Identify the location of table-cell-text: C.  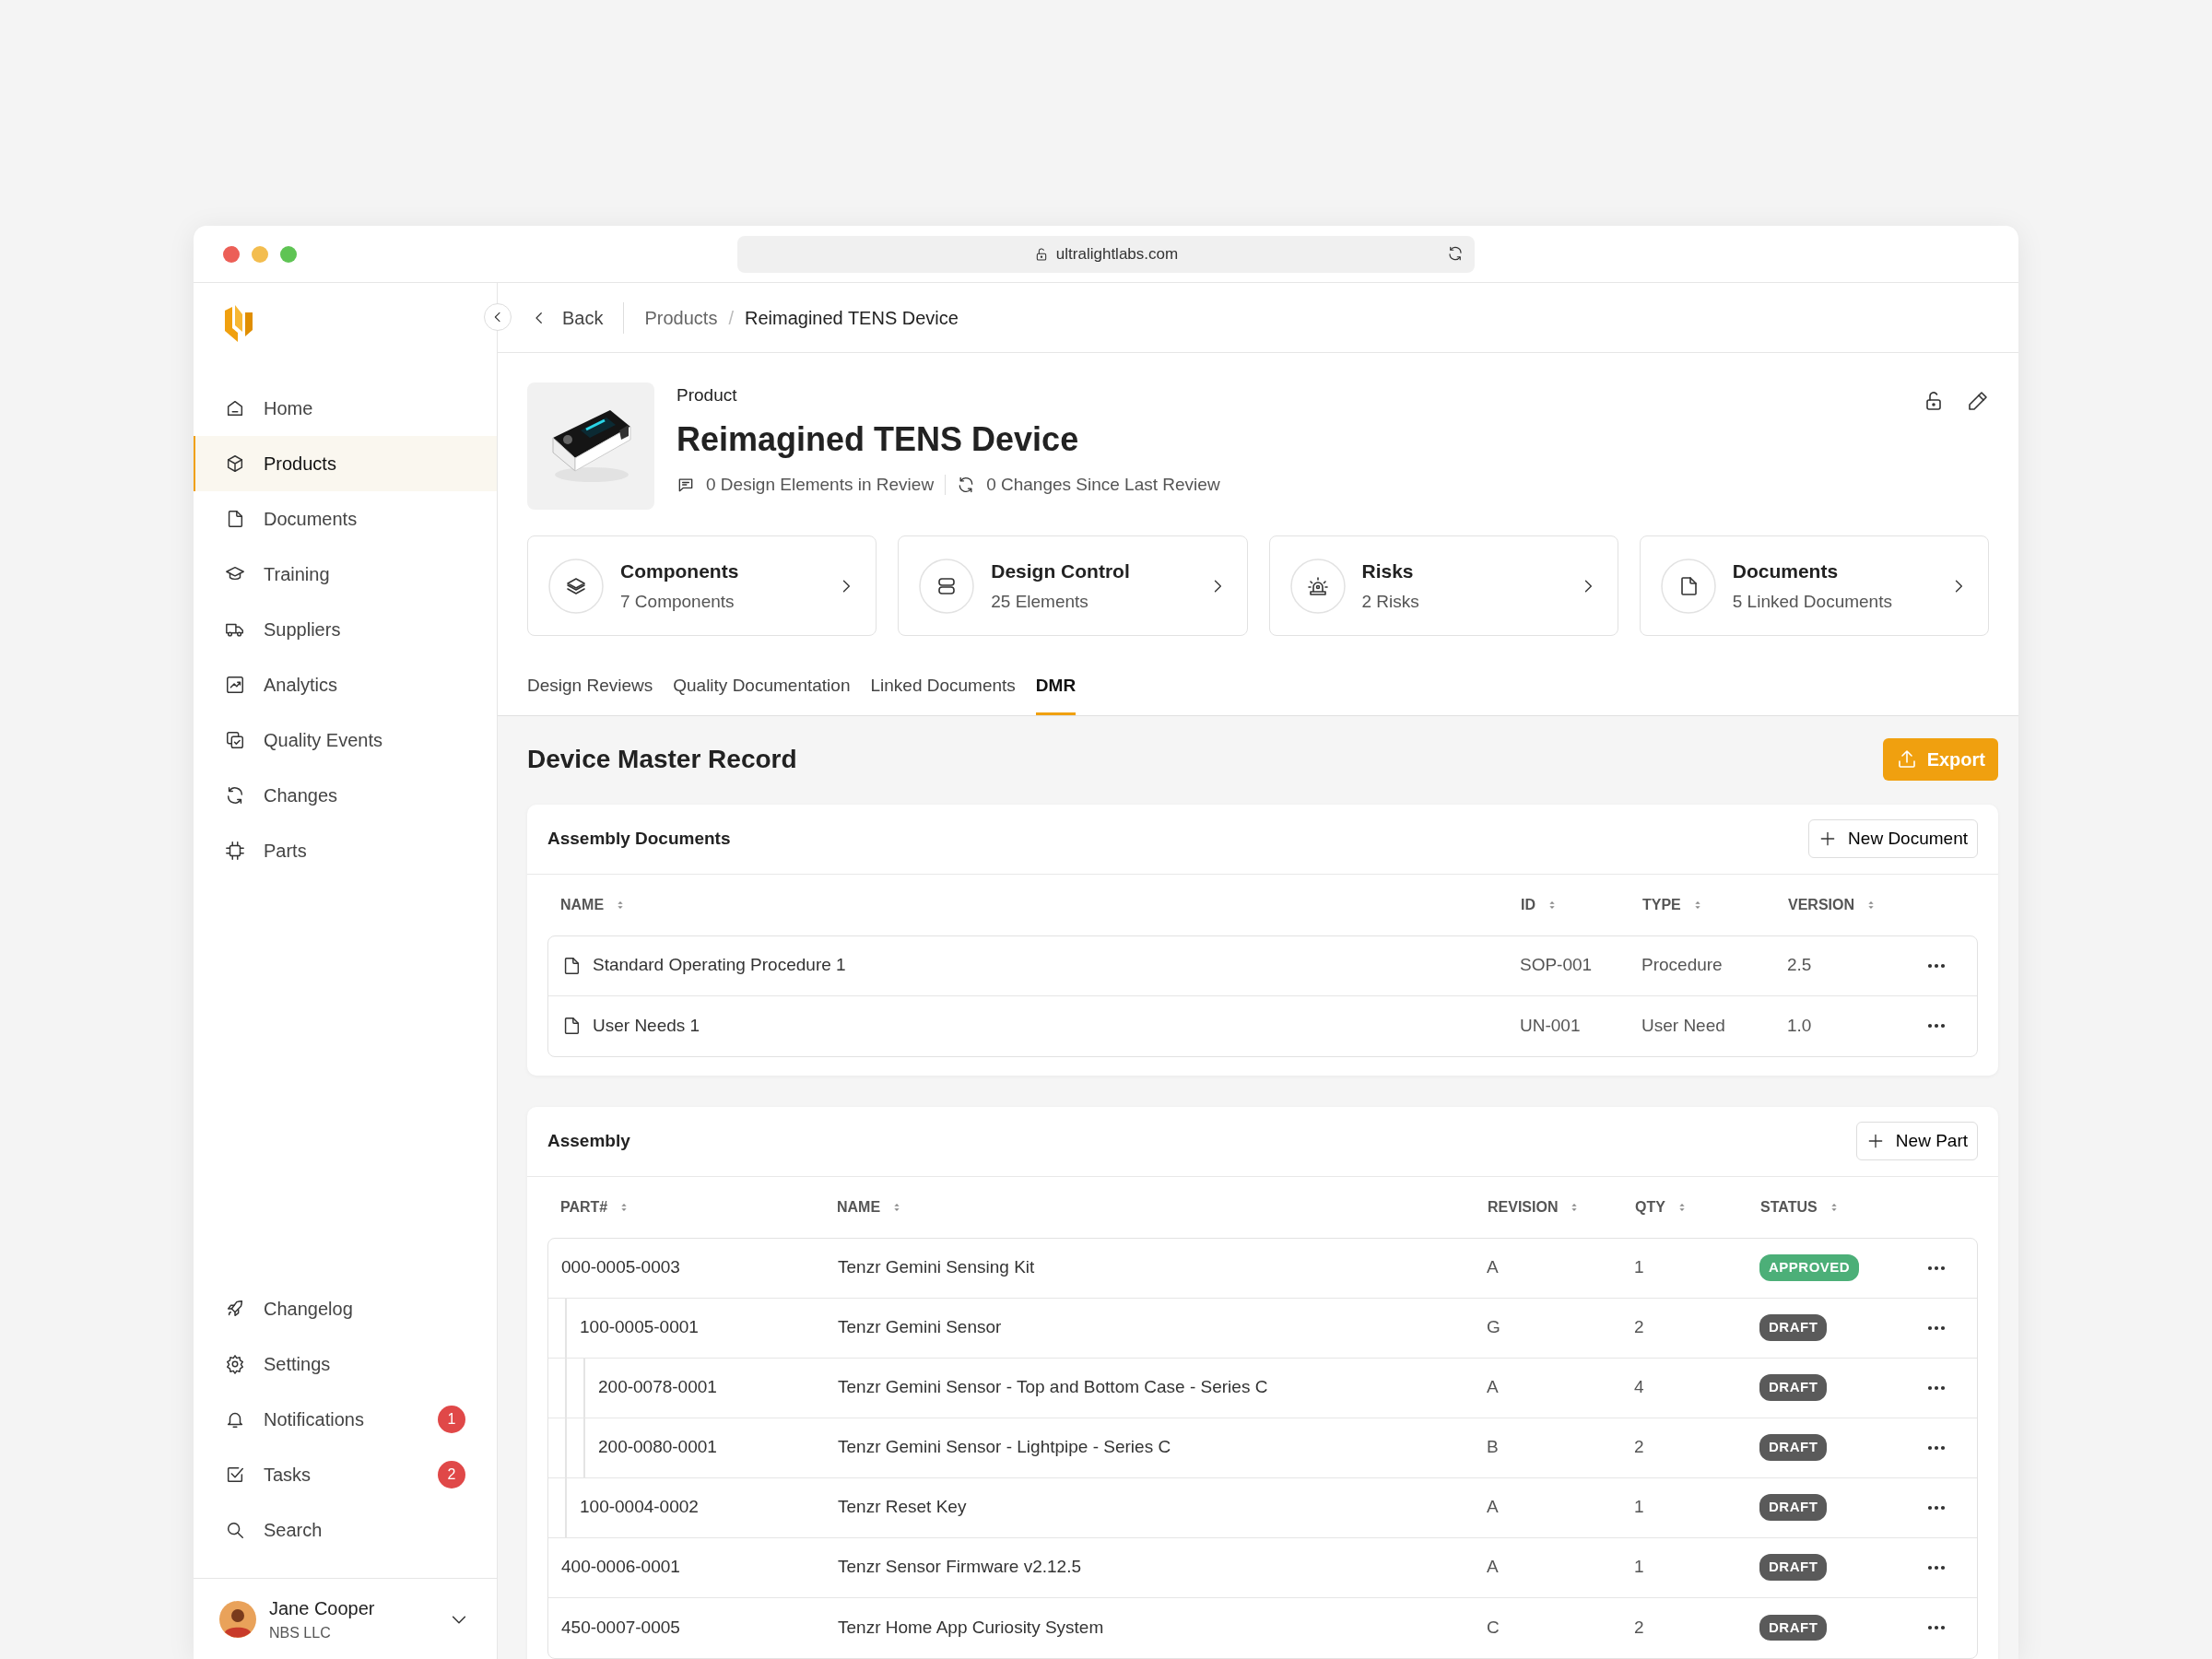
(1493, 1627).